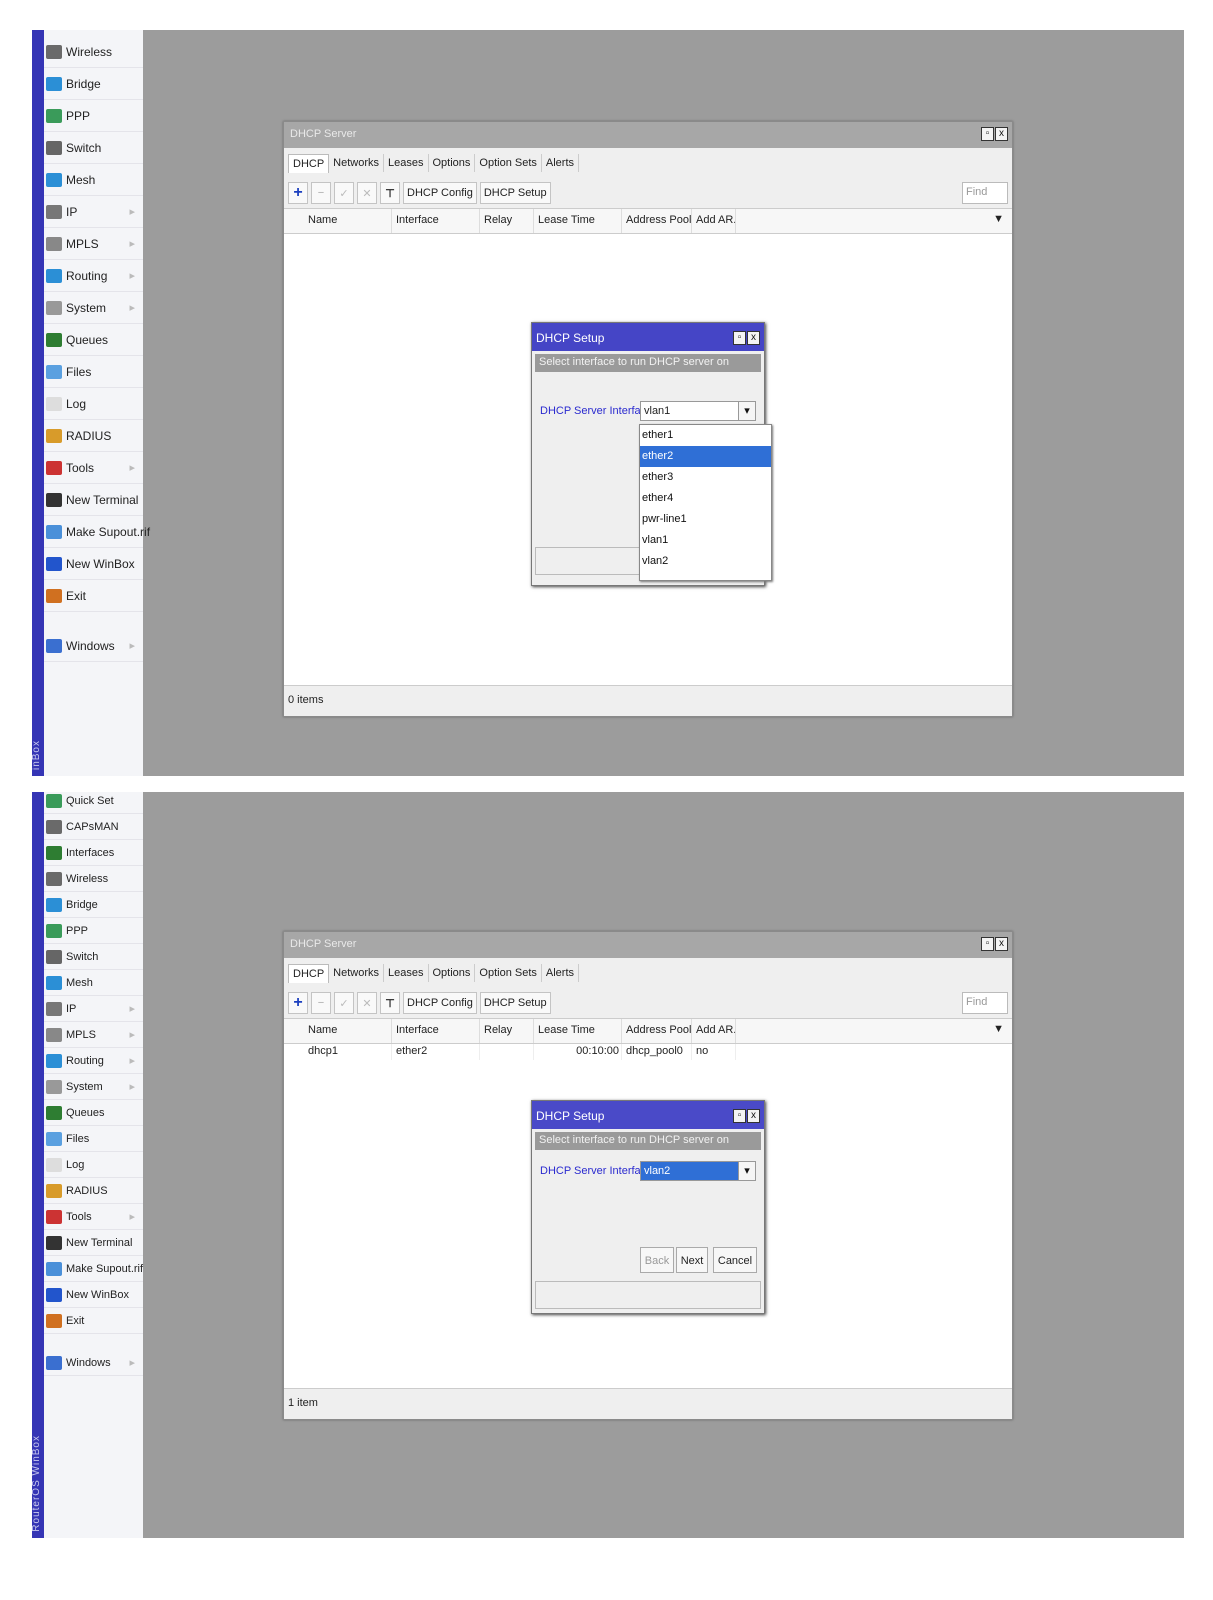  What do you see at coordinates (705, 498) in the screenshot?
I see `dropdown-option: ether4` at bounding box center [705, 498].